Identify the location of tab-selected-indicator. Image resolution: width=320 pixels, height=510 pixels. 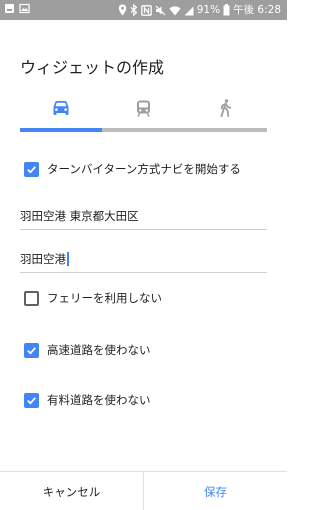
(61, 130).